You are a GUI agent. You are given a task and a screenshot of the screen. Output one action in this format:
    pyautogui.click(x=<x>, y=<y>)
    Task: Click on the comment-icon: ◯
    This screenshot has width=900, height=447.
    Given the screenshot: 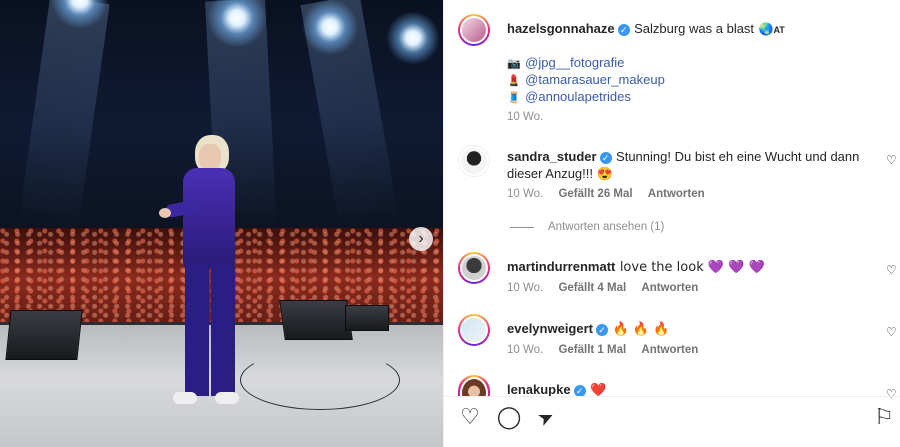 What is the action you would take?
    pyautogui.click(x=509, y=418)
    